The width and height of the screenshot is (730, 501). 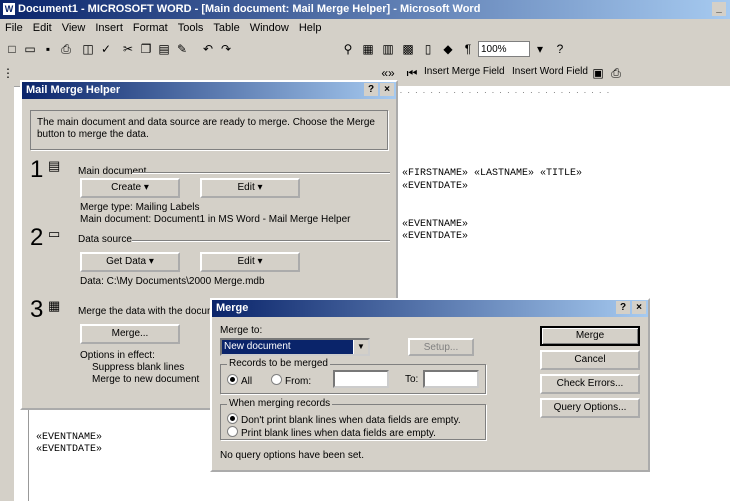 I want to click on radio-all-option: All, so click(x=239, y=380).